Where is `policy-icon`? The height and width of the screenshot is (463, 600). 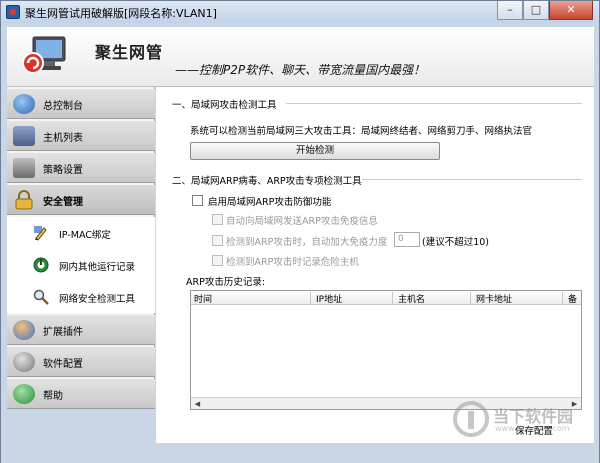
policy-icon is located at coordinates (24, 168).